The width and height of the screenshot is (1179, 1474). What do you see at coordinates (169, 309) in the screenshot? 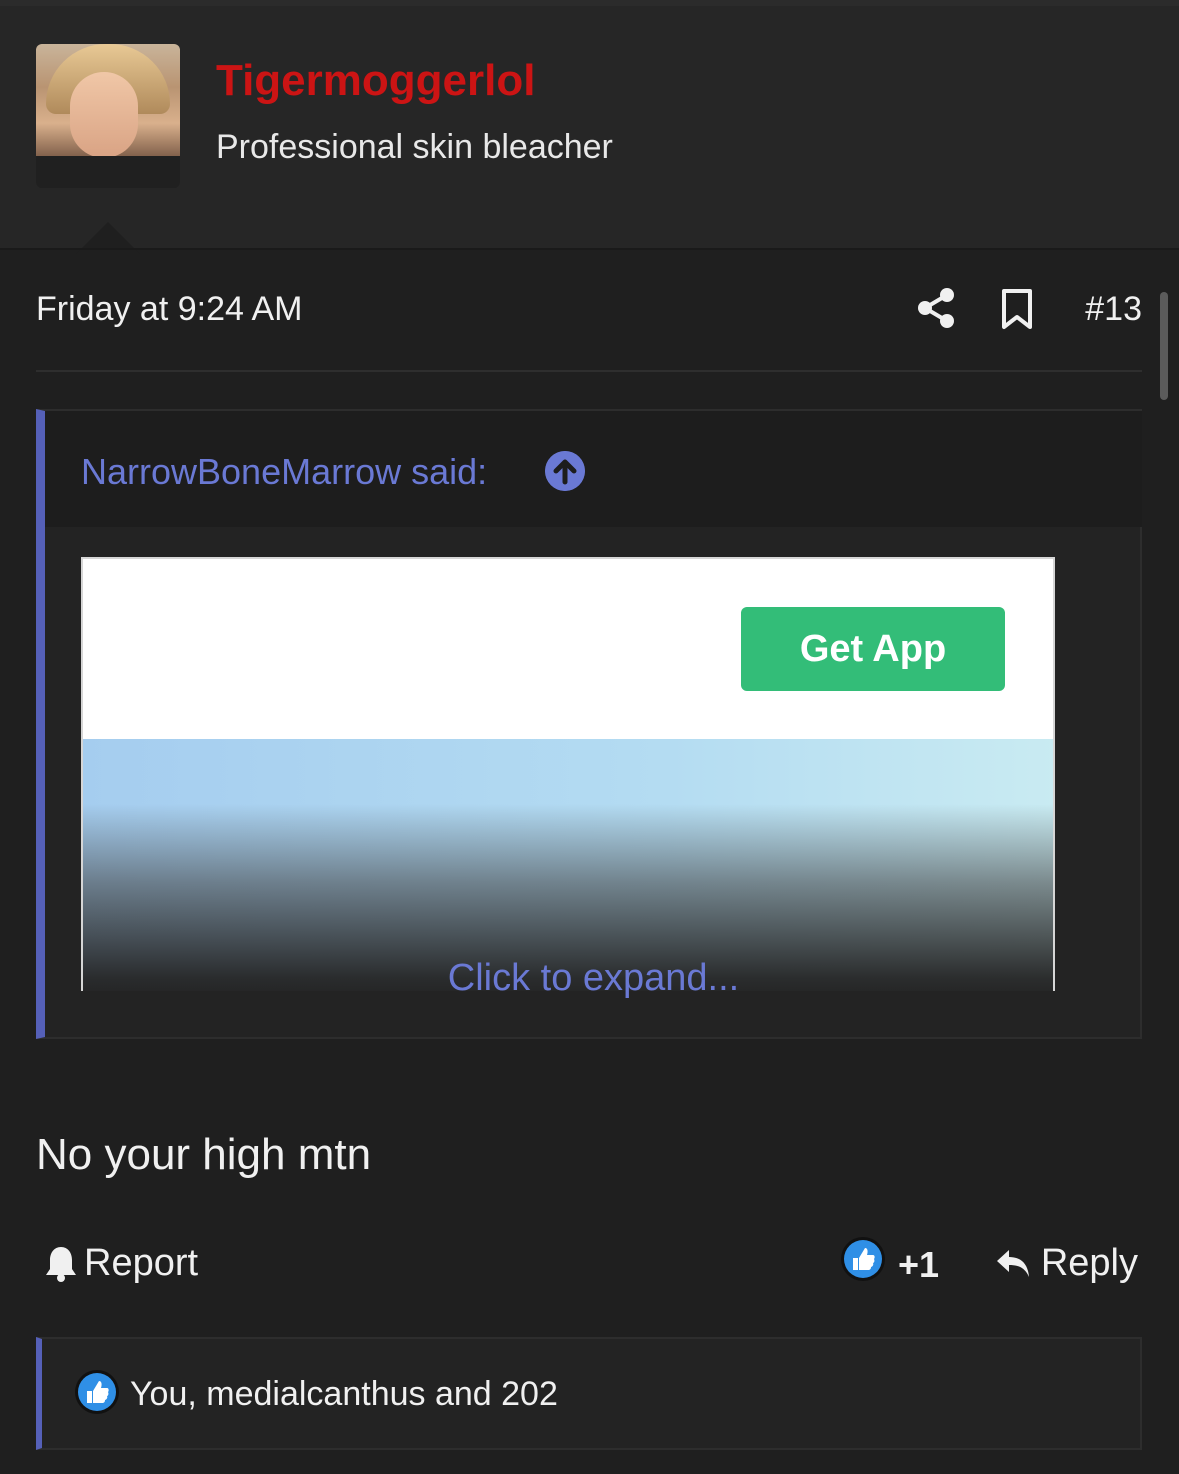
I see `post-date: Friday at 9:24 AM` at bounding box center [169, 309].